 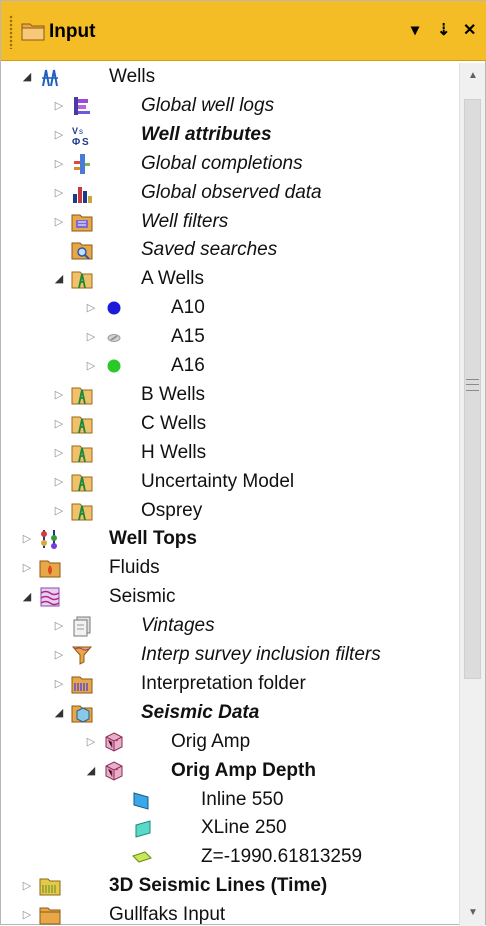 What do you see at coordinates (244, 828) in the screenshot?
I see `tree-item-label: XLine 250` at bounding box center [244, 828].